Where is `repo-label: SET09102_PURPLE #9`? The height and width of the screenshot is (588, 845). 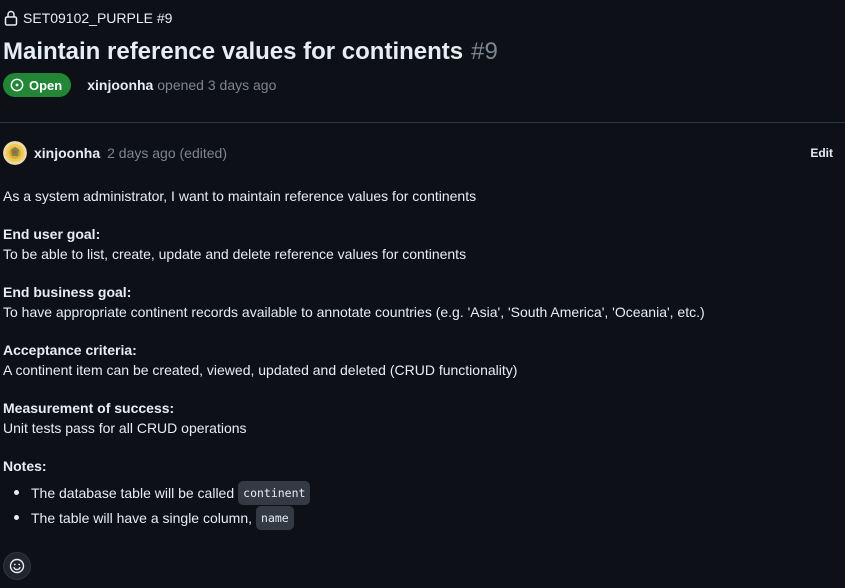 repo-label: SET09102_PURPLE #9 is located at coordinates (97, 18).